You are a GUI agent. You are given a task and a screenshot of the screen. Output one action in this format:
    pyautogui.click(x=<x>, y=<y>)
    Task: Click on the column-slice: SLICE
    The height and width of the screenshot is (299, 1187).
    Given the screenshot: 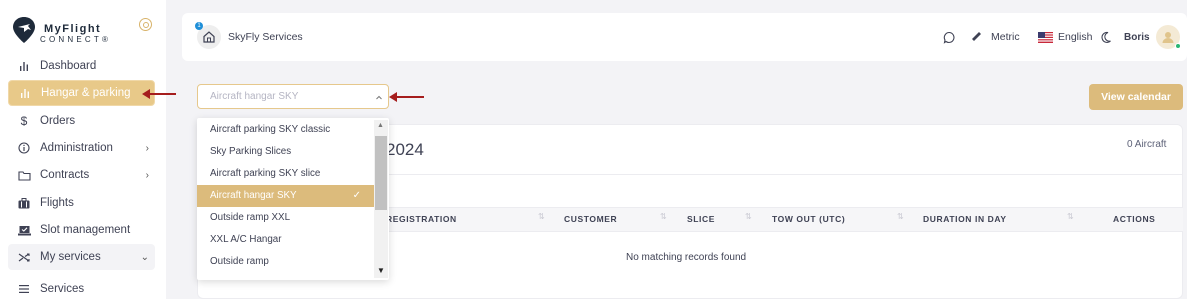 What is the action you would take?
    pyautogui.click(x=701, y=219)
    